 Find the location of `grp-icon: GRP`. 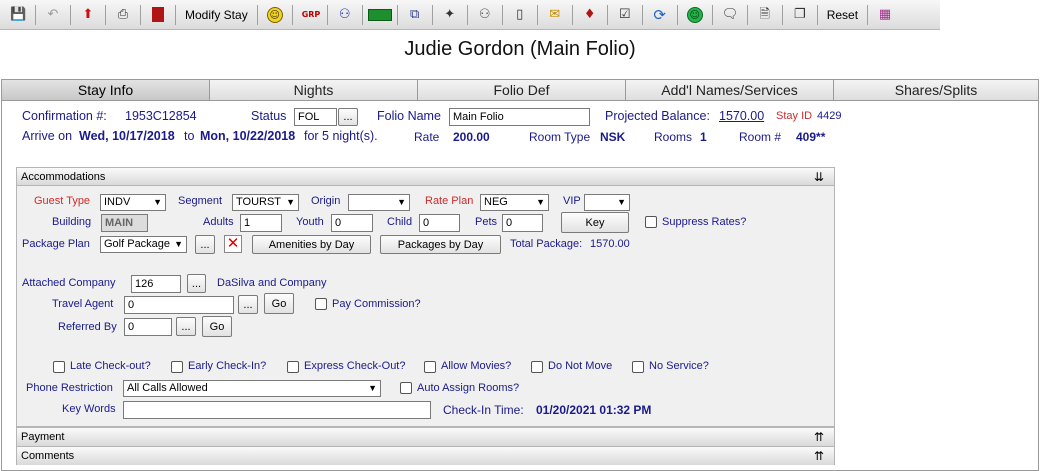

grp-icon: GRP is located at coordinates (310, 15).